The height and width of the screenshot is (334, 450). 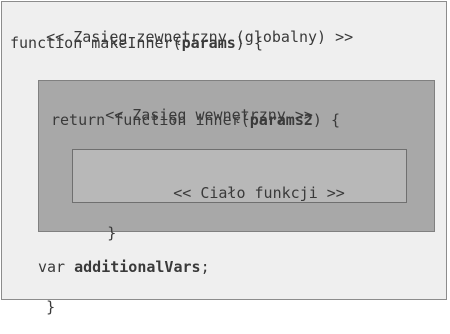 I want to click on middle-close-brace-text: }, so click(x=112, y=233).